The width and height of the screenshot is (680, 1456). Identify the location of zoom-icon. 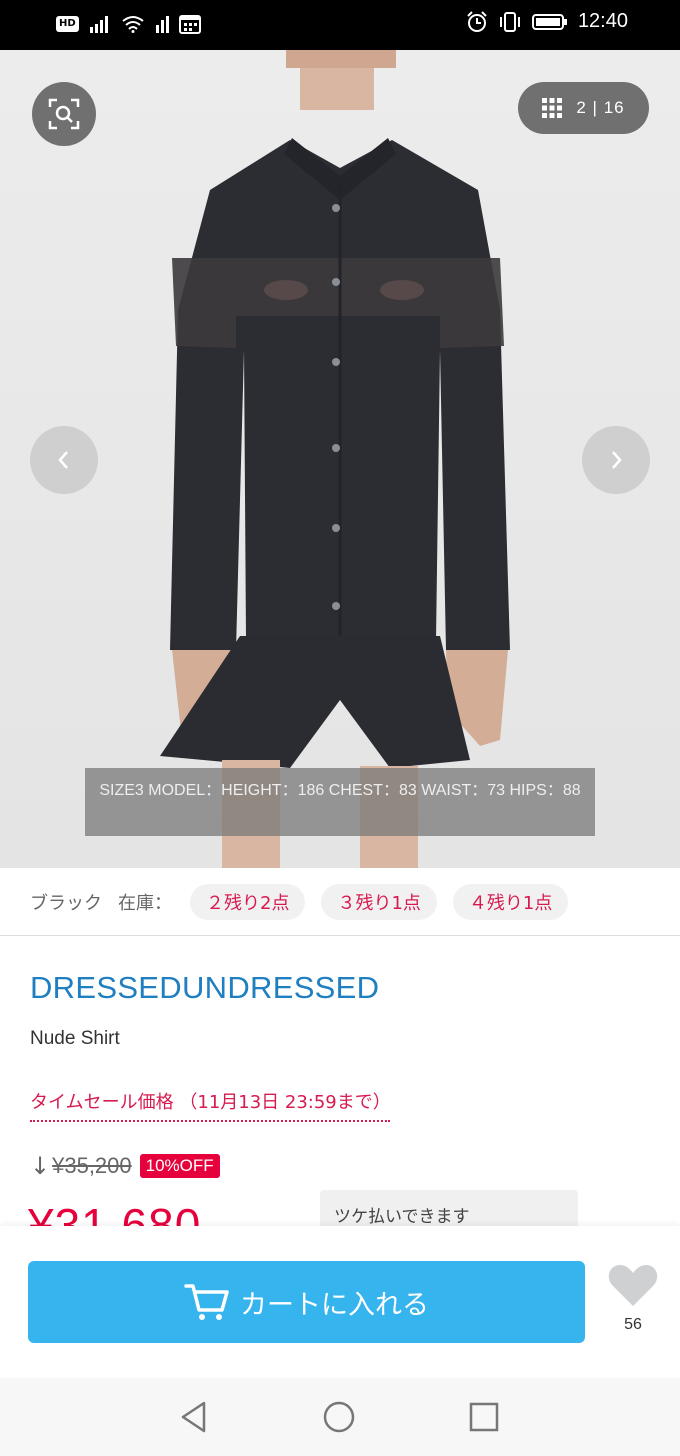
(64, 114).